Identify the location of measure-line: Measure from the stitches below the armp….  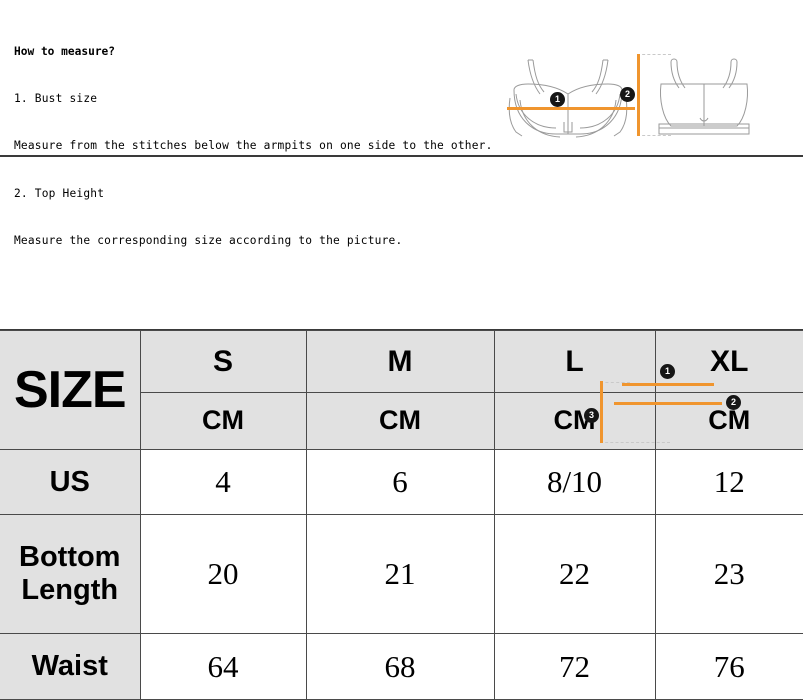
(253, 146).